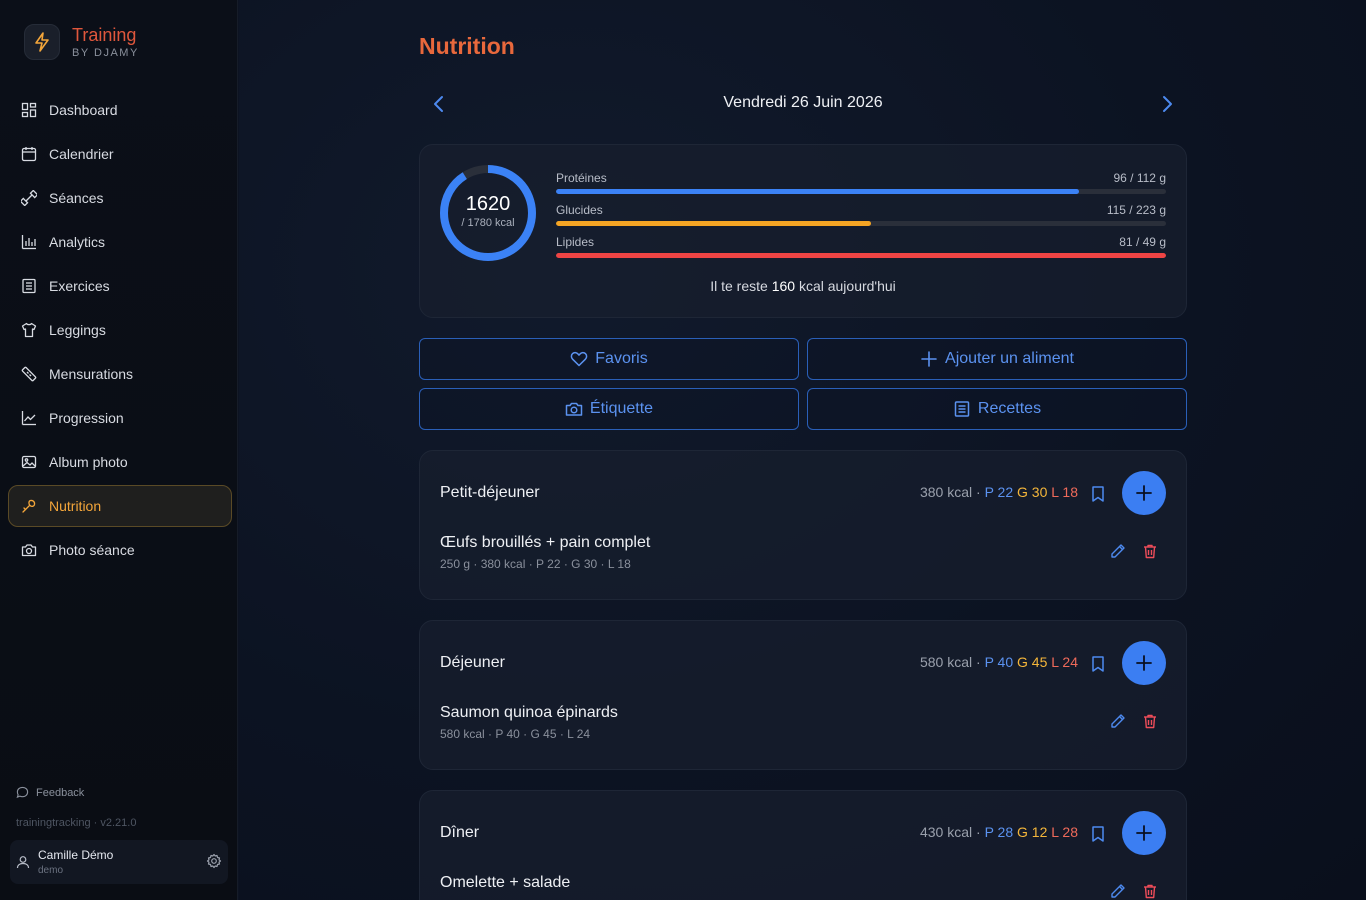 This screenshot has height=900, width=1366. What do you see at coordinates (861, 182) in the screenshot?
I see `macro-proteines: Protéines 96 / 112 g` at bounding box center [861, 182].